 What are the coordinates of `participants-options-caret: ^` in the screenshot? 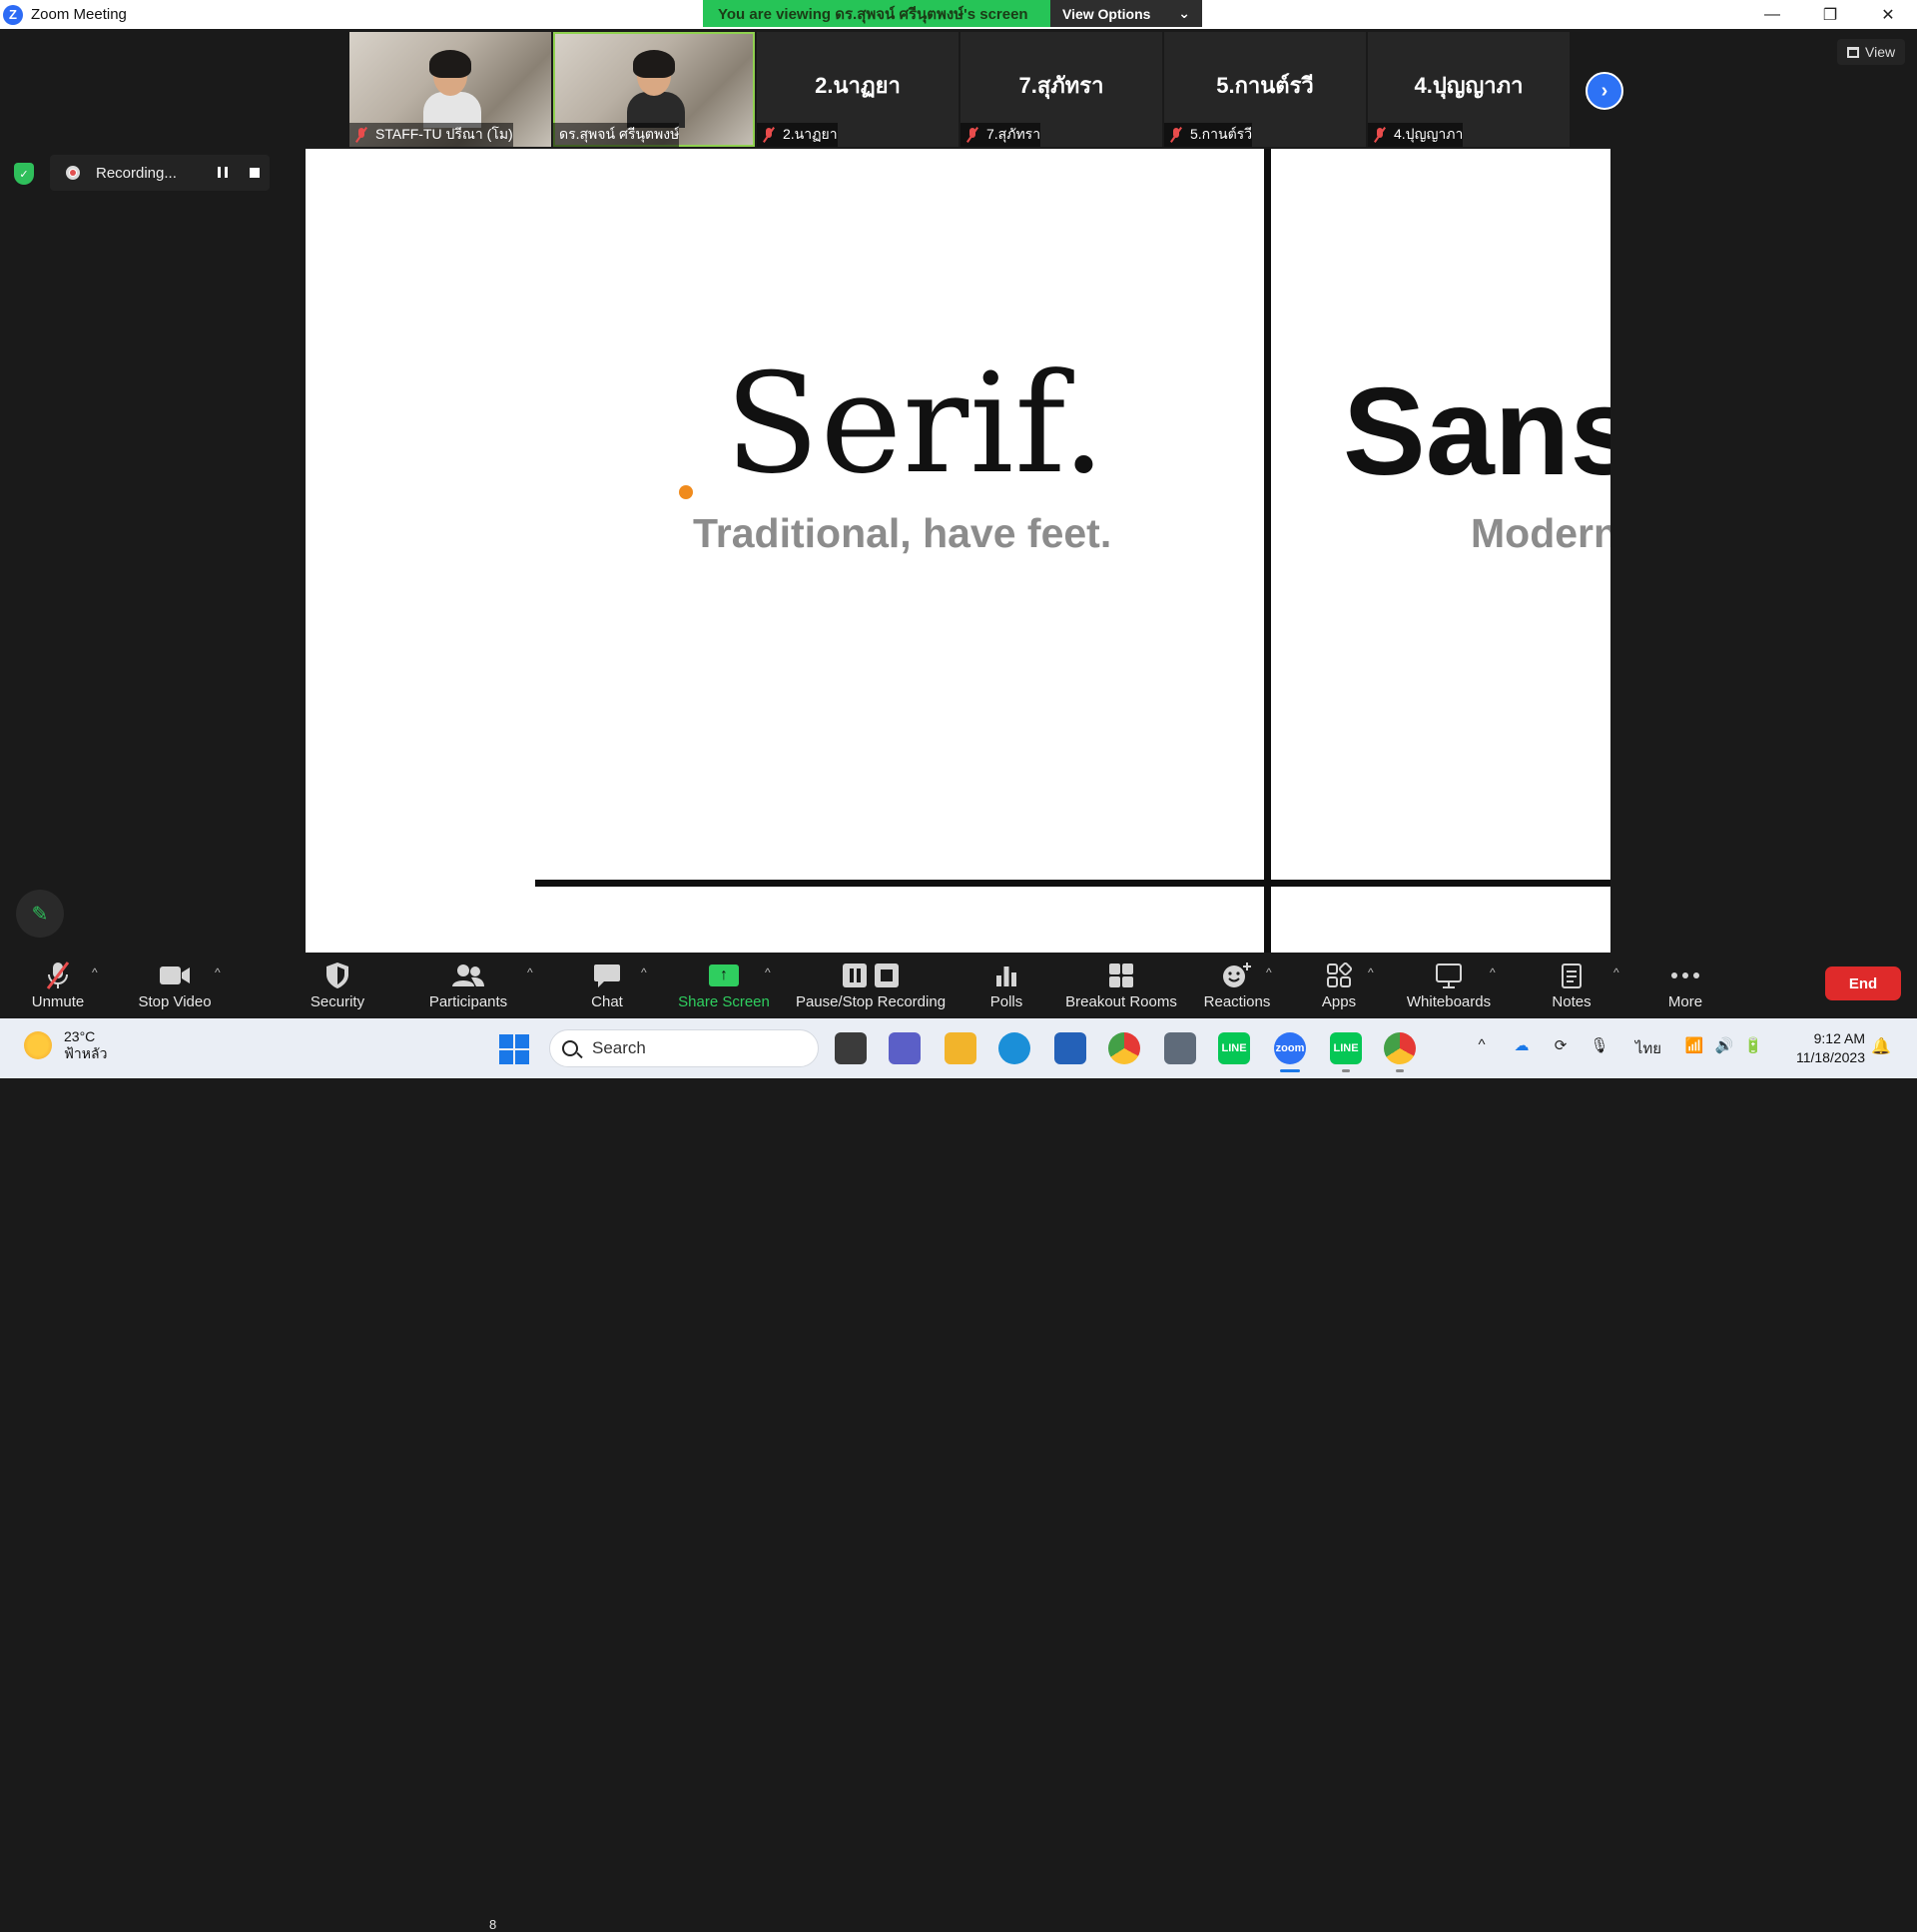 It's located at (530, 972).